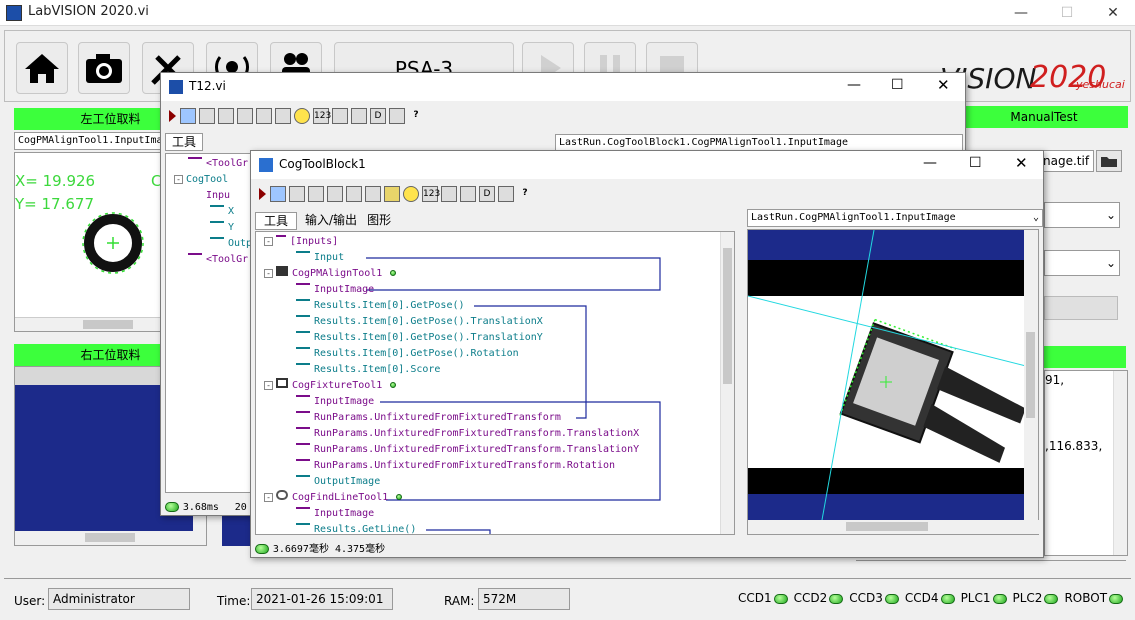 The height and width of the screenshot is (620, 1135). I want to click on home-icon, so click(42, 68).